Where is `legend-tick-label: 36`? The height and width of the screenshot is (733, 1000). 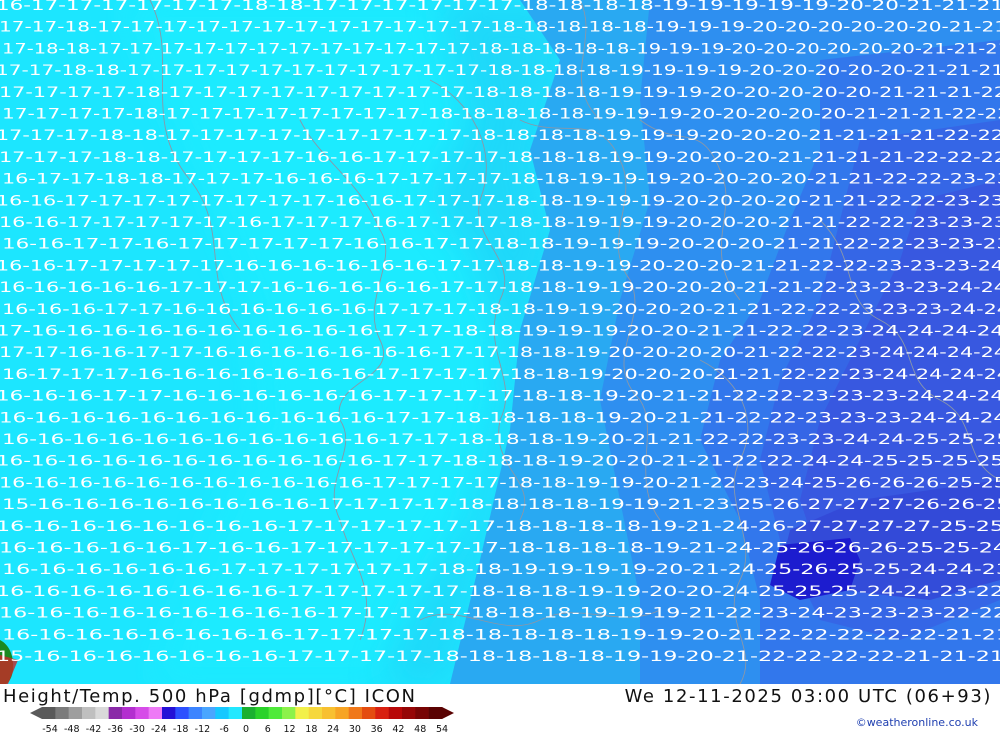 legend-tick-label: 36 is located at coordinates (377, 728).